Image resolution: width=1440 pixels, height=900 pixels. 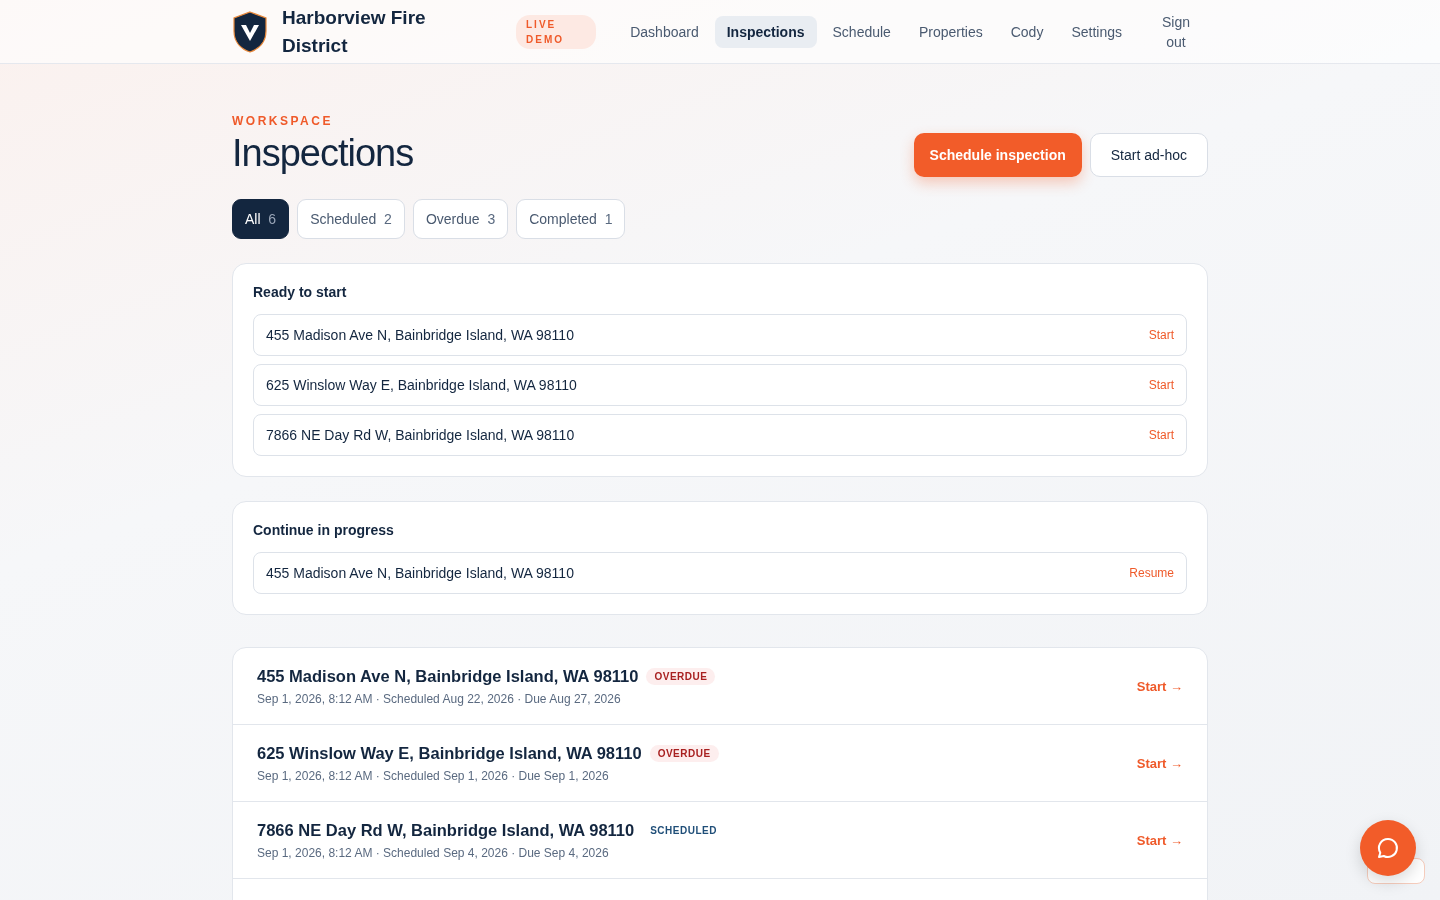 I want to click on address-row: 7866 NE Day Rd W, Bainbridge Island, WA 98110 Start, so click(x=720, y=435).